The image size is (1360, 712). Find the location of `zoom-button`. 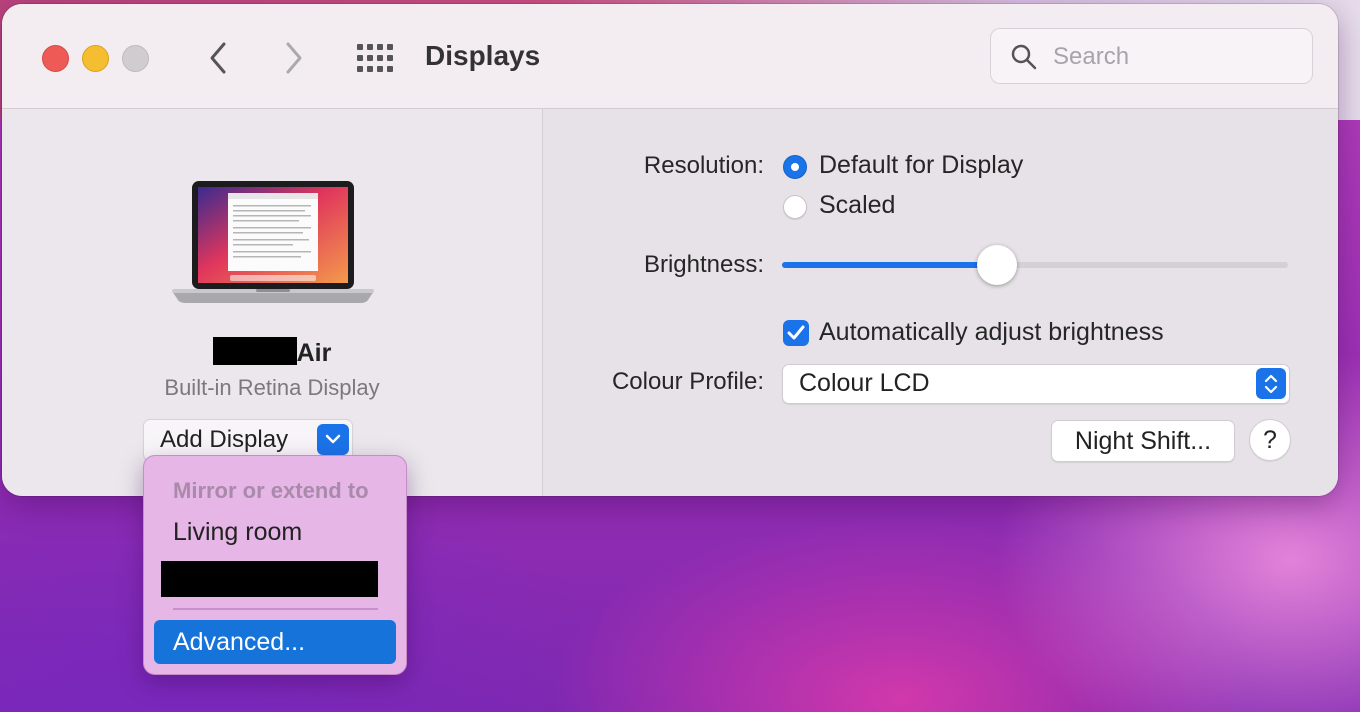

zoom-button is located at coordinates (135, 58).